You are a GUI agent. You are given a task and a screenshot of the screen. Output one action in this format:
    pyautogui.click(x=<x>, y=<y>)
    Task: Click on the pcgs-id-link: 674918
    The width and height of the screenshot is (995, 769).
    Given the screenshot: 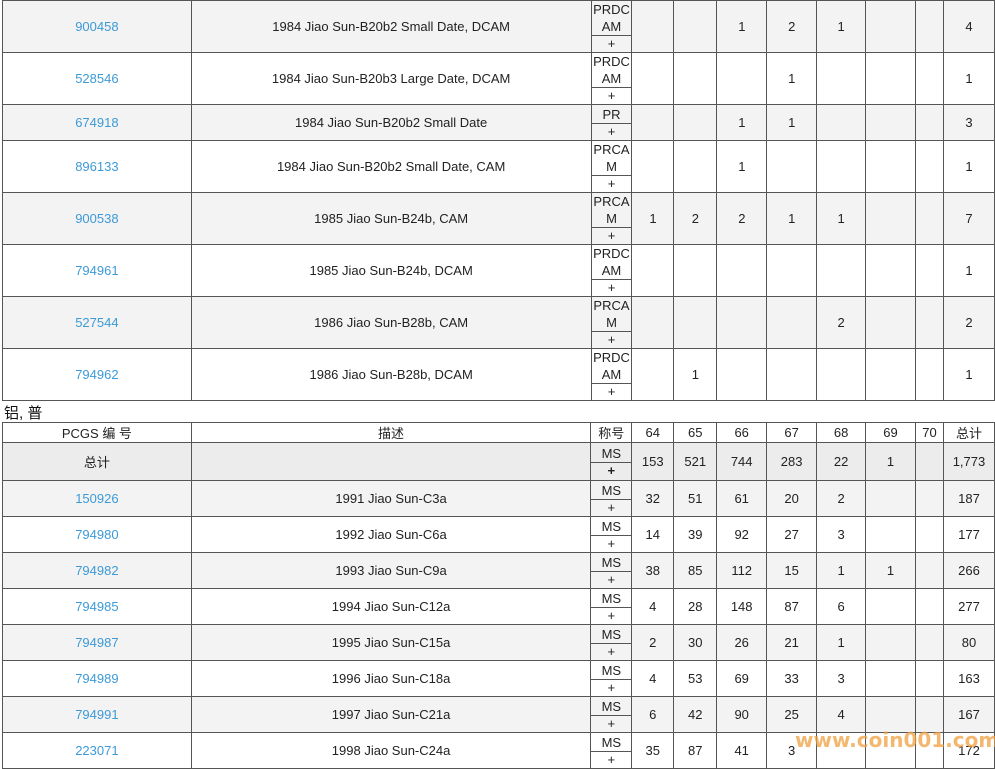 What is the action you would take?
    pyautogui.click(x=96, y=122)
    